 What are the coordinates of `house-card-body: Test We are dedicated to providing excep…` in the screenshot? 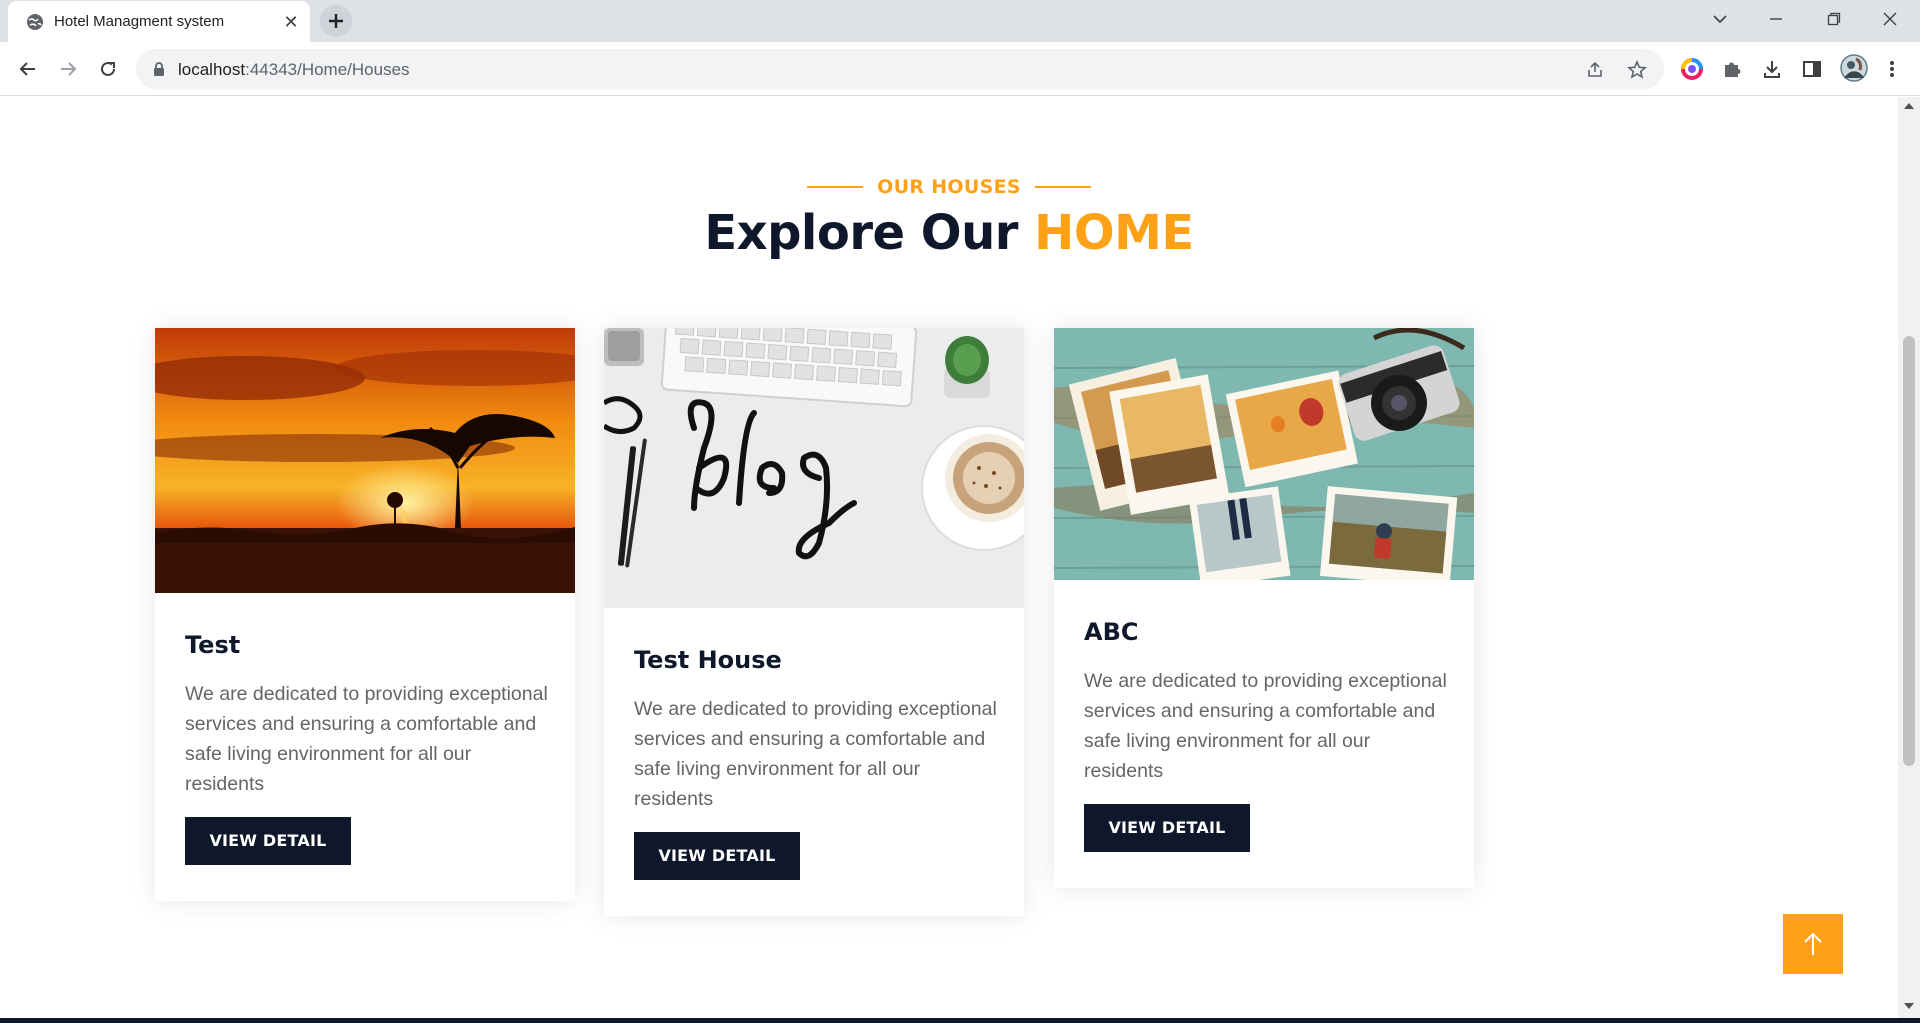 It's located at (368, 748).